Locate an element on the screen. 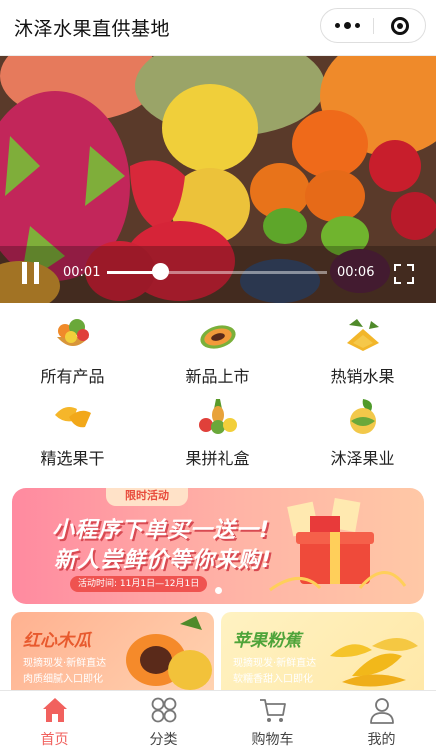 The height and width of the screenshot is (748, 436). tab-label: 首页 is located at coordinates (54, 740).